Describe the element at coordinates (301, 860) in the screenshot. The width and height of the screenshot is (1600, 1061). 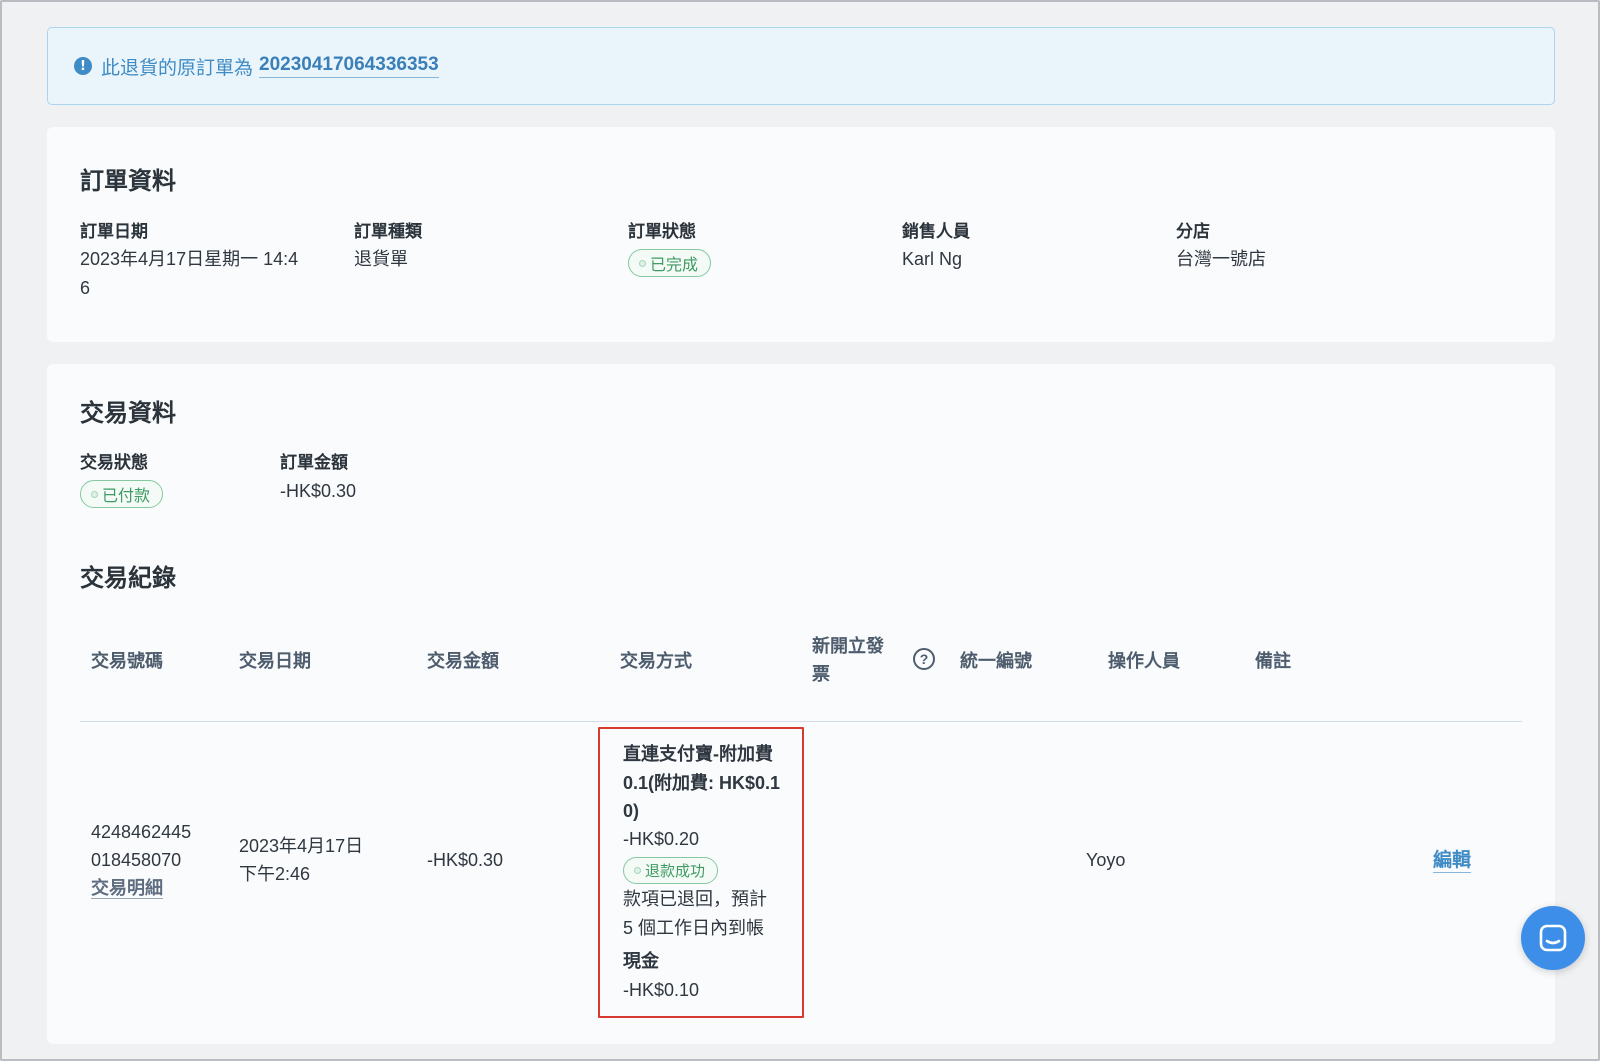
I see `tx-date-cell: 2023年4月17日 下午2:46` at that location.